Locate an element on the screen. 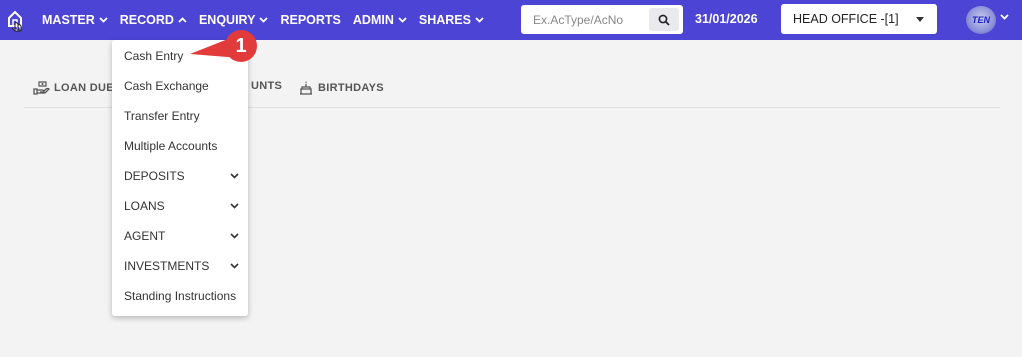 This screenshot has height=357, width=1022. tab-accounts-label: UNTS is located at coordinates (267, 86).